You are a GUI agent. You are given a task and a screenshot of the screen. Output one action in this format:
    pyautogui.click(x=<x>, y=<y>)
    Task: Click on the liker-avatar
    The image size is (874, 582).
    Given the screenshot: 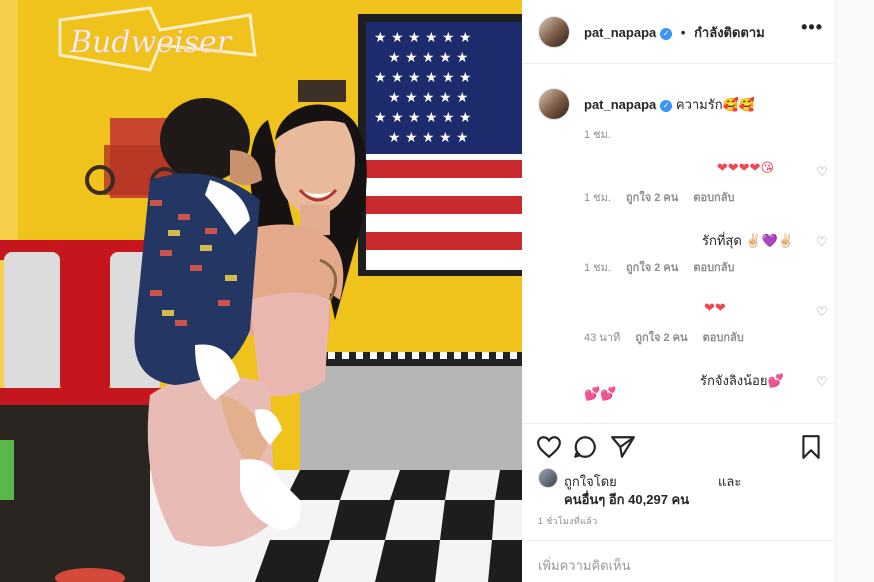 What is the action you would take?
    pyautogui.click(x=548, y=478)
    